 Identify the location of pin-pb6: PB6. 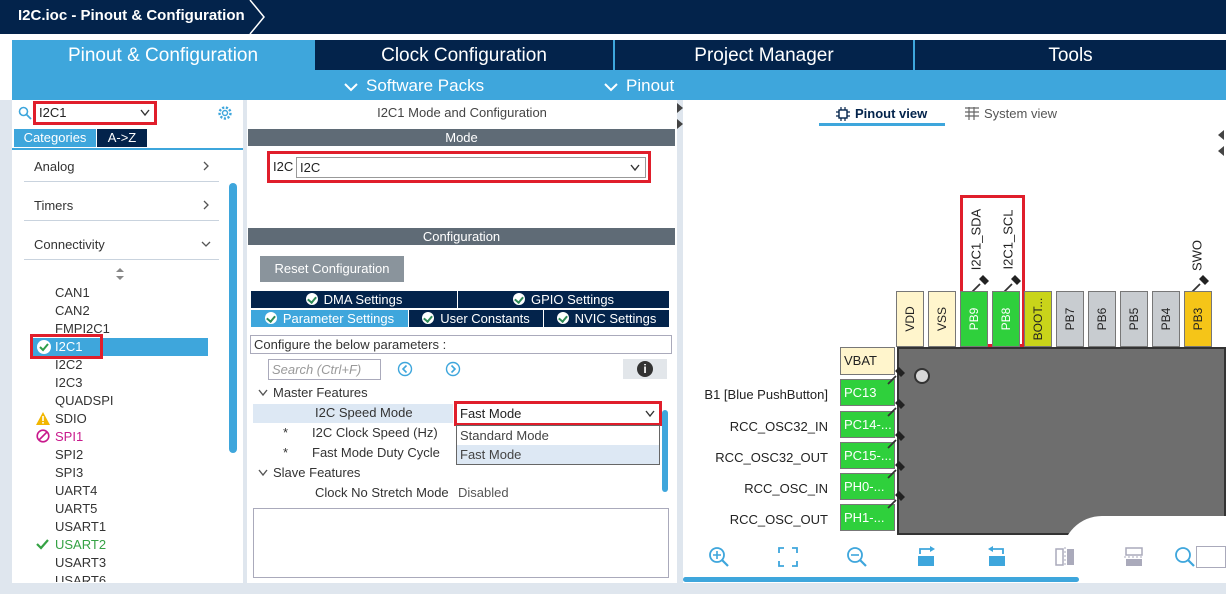
(1102, 319).